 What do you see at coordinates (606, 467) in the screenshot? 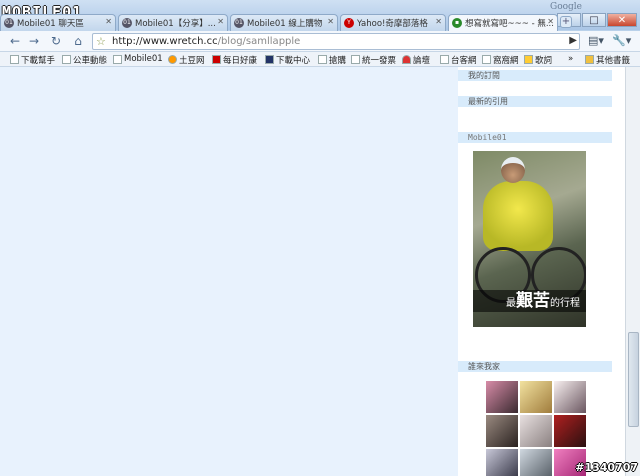
I see `image-id-watermark: #1340707` at bounding box center [606, 467].